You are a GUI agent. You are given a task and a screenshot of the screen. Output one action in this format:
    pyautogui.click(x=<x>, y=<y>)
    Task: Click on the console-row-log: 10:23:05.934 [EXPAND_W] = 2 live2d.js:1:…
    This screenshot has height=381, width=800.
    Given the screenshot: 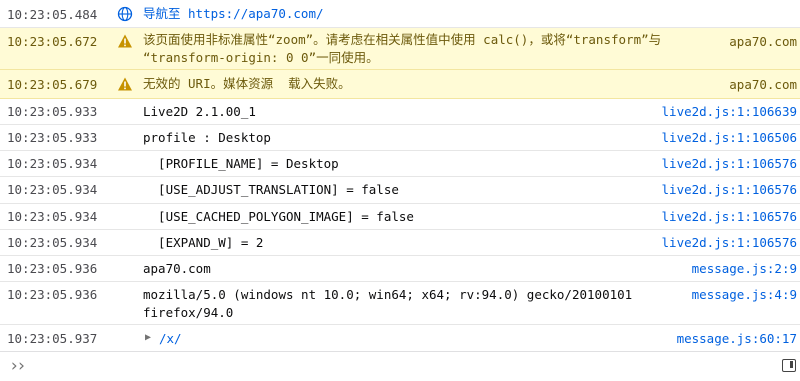 What is the action you would take?
    pyautogui.click(x=400, y=243)
    